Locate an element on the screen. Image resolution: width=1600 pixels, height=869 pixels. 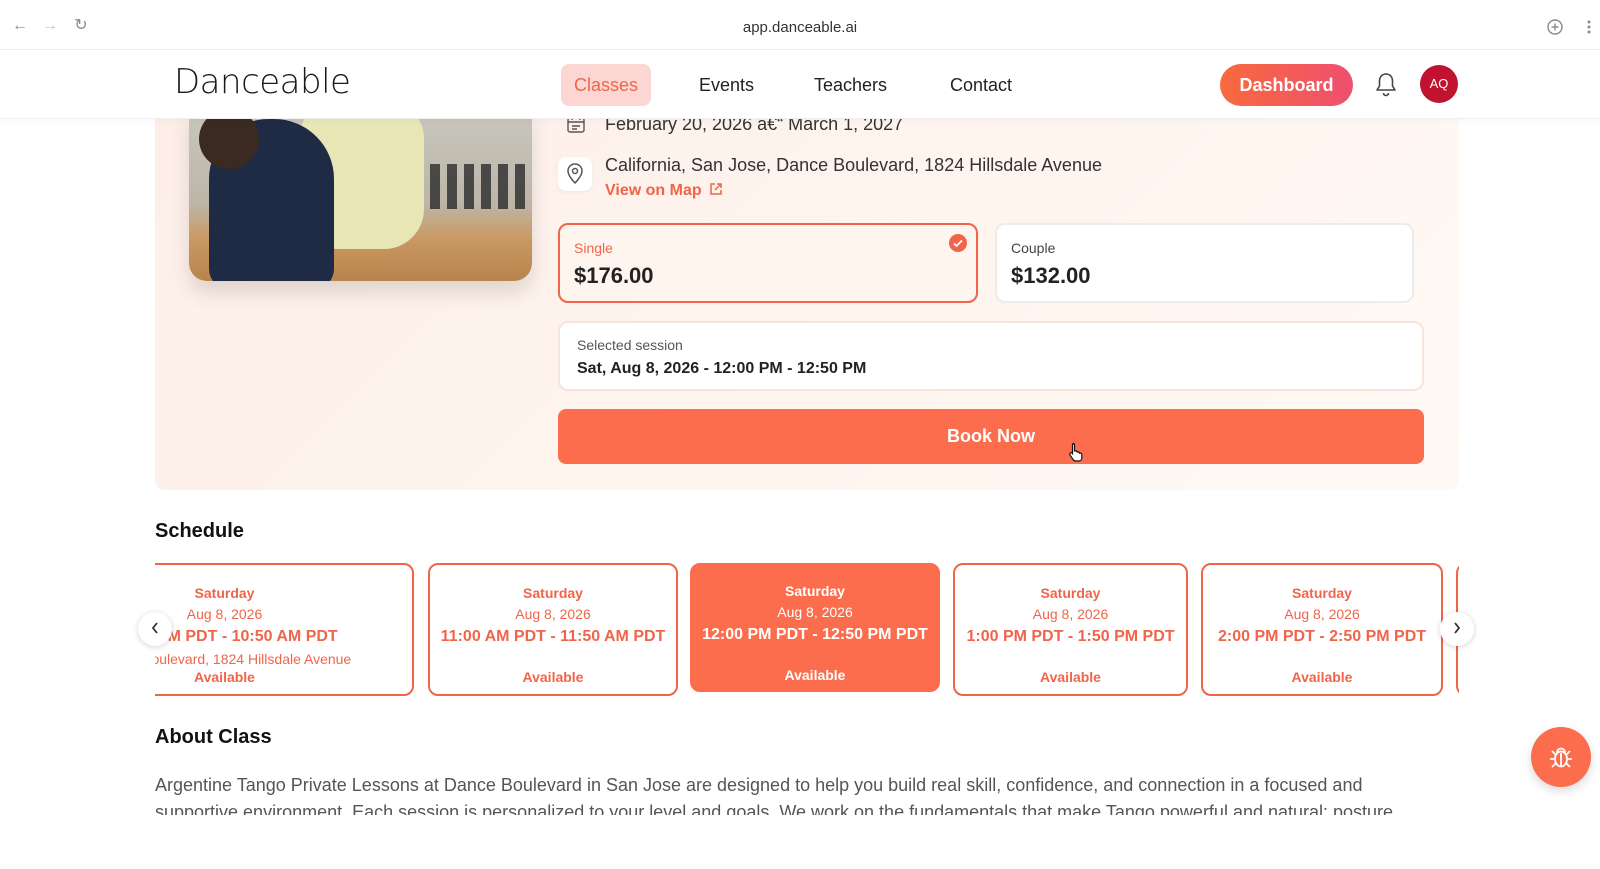
selected-session-label: Selected session is located at coordinates (630, 345).